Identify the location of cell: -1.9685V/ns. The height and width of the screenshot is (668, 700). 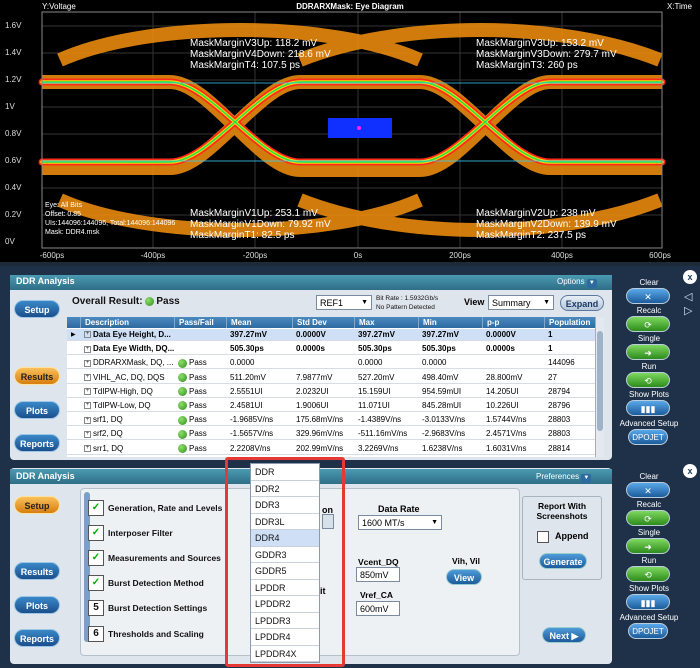
(252, 420).